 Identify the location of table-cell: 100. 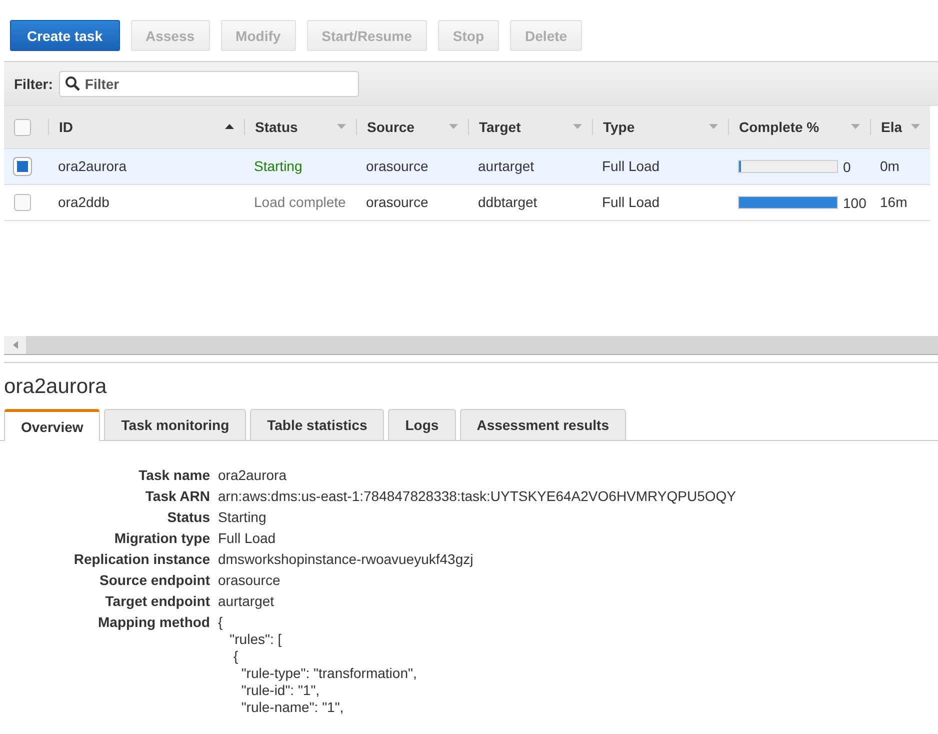
(854, 202).